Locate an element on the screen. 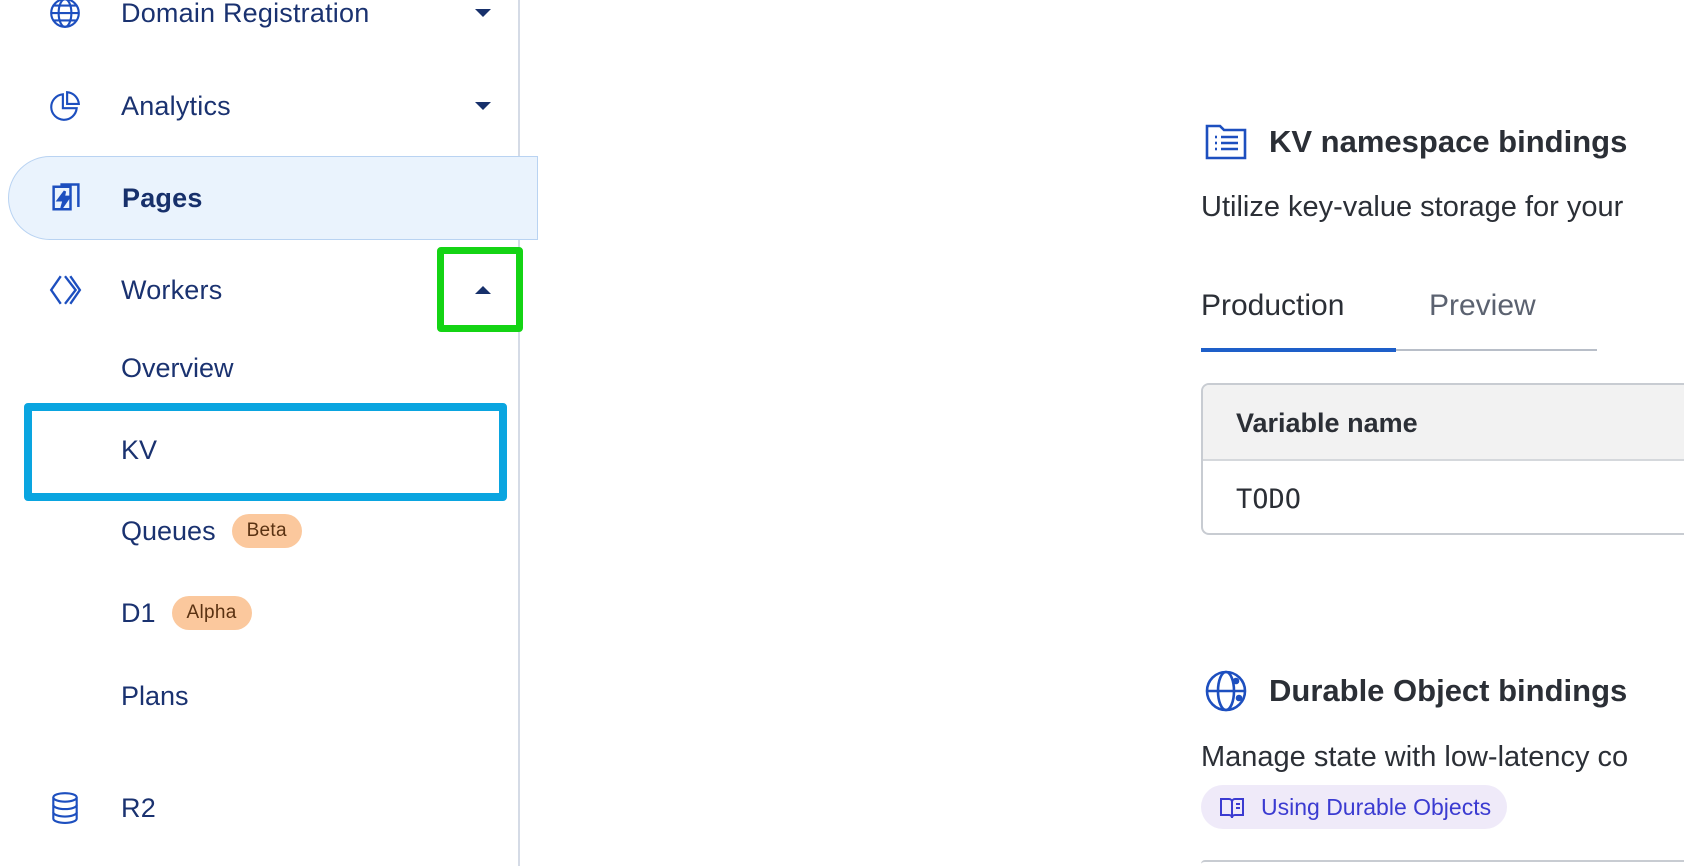 The image size is (1684, 866). pages-bolt-icon is located at coordinates (66, 198).